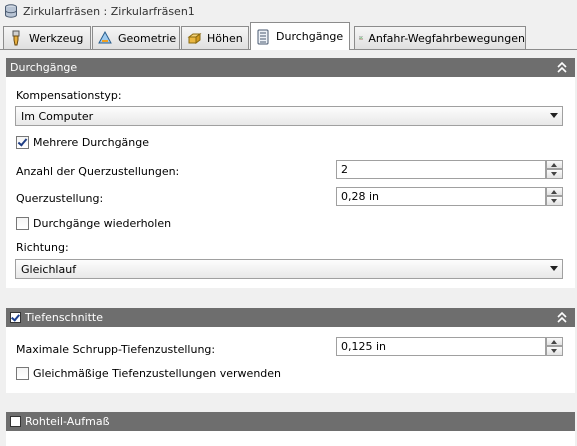 This screenshot has width=577, height=446. Describe the element at coordinates (449, 346) in the screenshot. I see `max-roughing-stepdown-input: 0,125 in` at that location.